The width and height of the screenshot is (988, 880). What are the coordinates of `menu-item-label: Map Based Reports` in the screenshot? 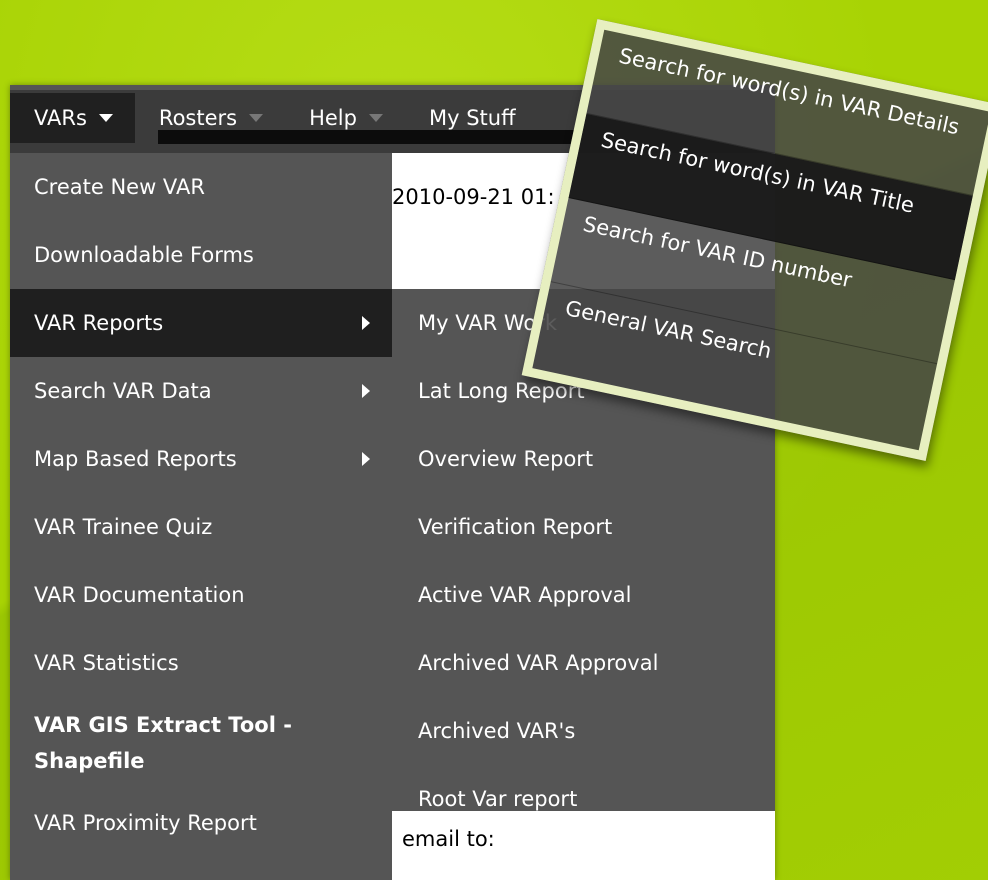 It's located at (135, 459).